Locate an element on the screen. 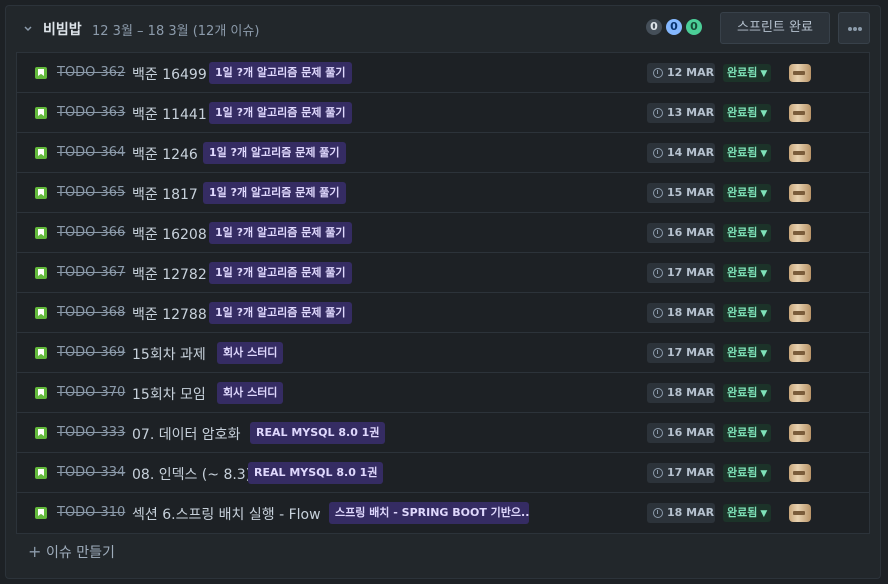 Image resolution: width=888 pixels, height=584 pixels. issue-row: TODO-369 15회차 과제 회사 스터디 17 MAR 완료됨 ▼ is located at coordinates (443, 353).